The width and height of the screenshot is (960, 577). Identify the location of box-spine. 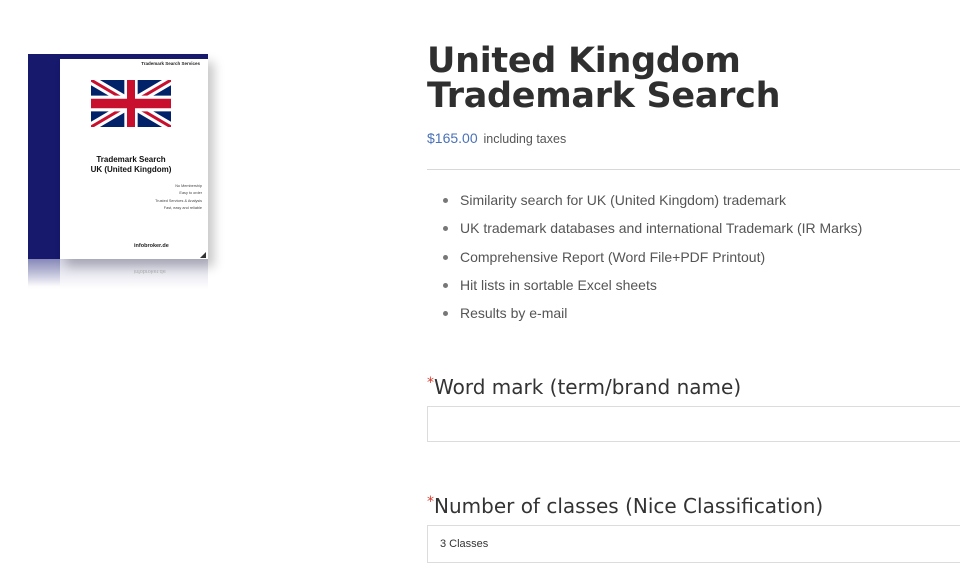
(44, 156).